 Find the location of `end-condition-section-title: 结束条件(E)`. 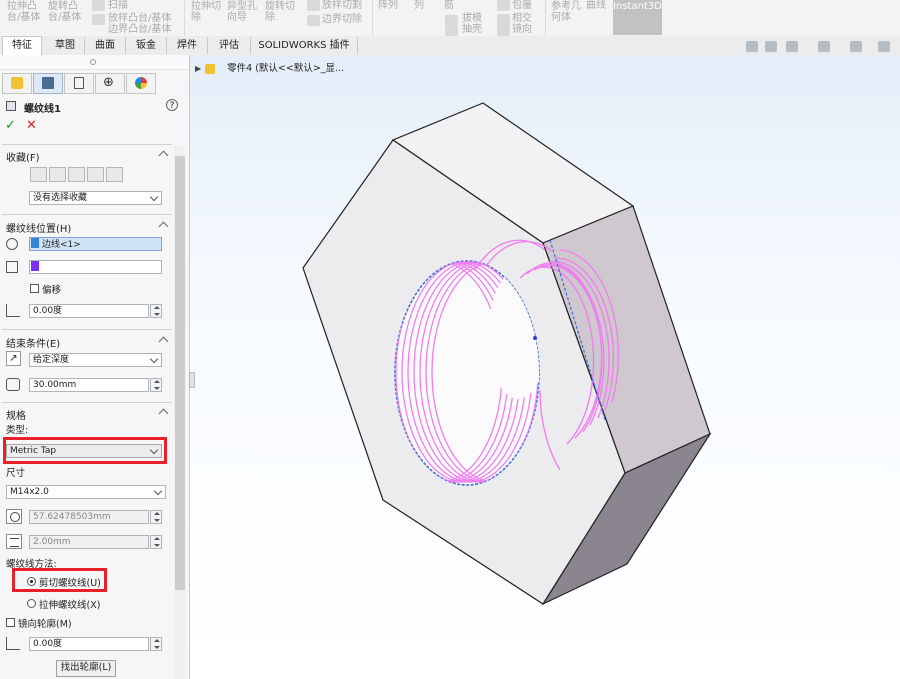

end-condition-section-title: 结束条件(E) is located at coordinates (33, 342).